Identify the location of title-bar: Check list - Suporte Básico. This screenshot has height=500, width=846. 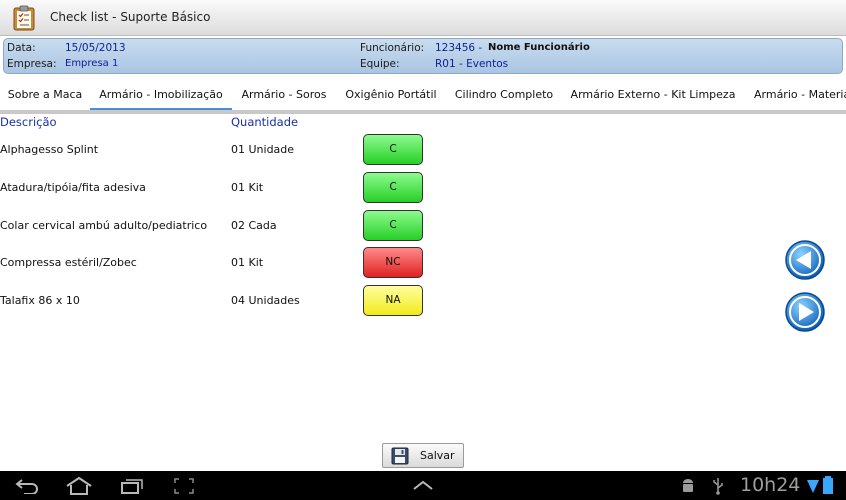
(423, 18).